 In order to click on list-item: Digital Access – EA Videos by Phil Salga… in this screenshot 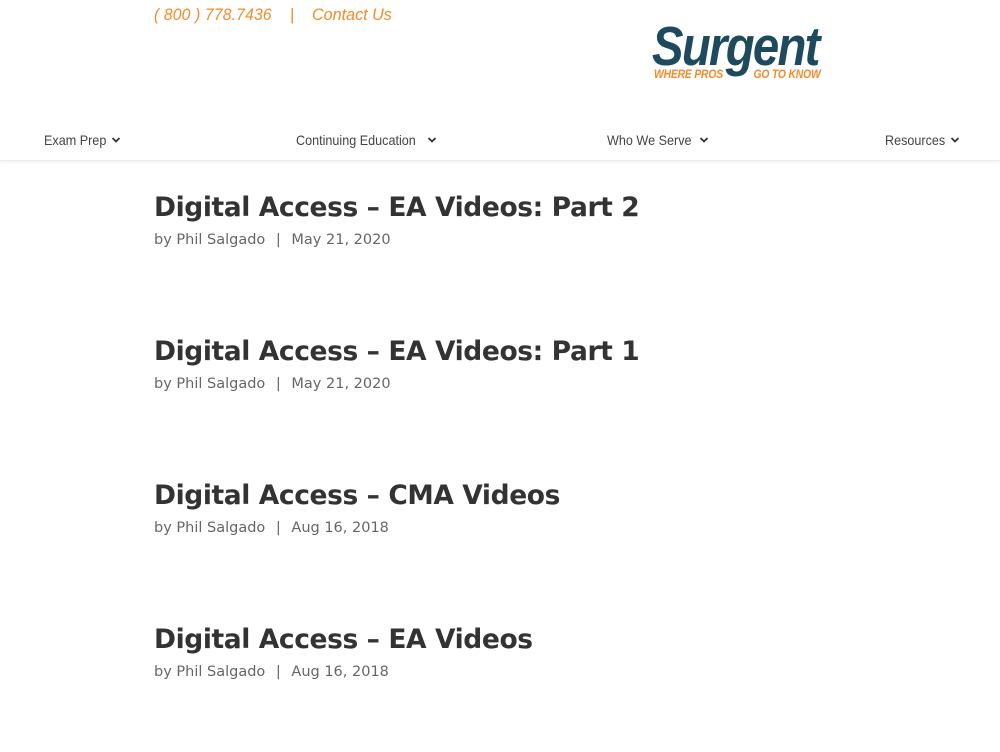, I will do `click(534, 687)`.